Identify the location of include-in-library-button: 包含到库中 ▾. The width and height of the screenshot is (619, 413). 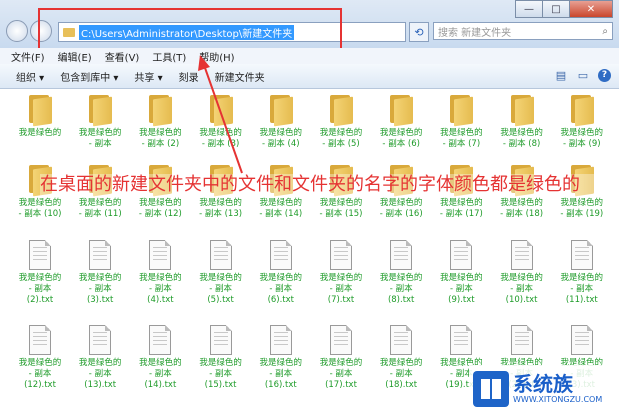
(89, 76).